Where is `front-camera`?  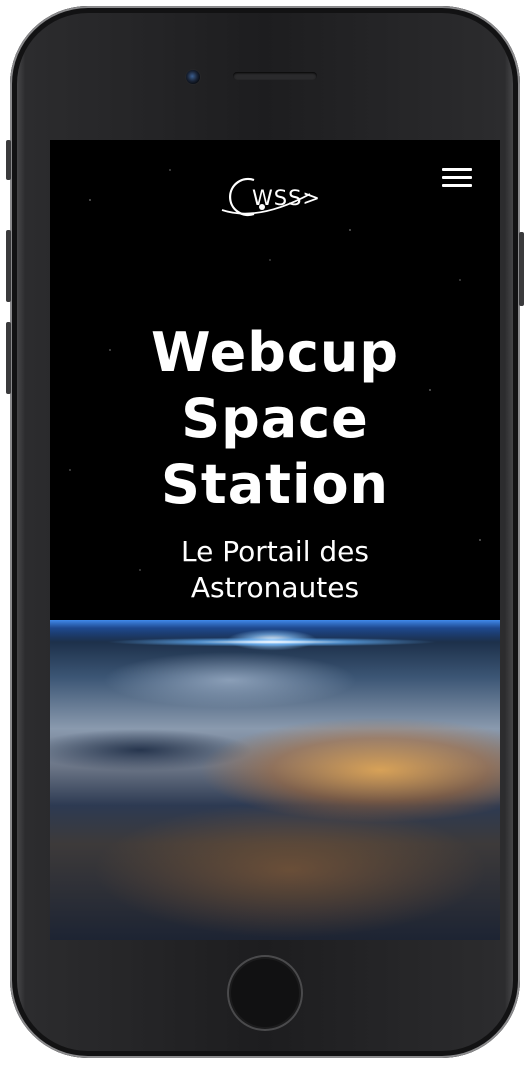 front-camera is located at coordinates (193, 77).